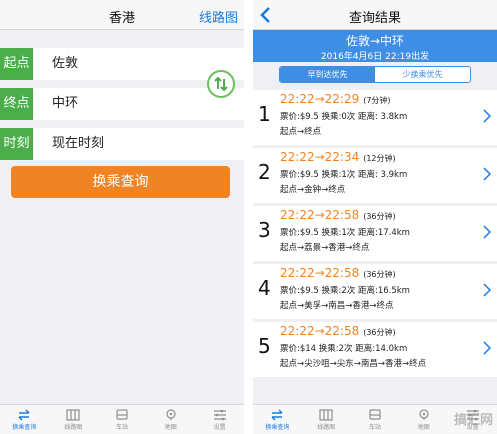  I want to click on result-path: 起点→终点, so click(301, 132).